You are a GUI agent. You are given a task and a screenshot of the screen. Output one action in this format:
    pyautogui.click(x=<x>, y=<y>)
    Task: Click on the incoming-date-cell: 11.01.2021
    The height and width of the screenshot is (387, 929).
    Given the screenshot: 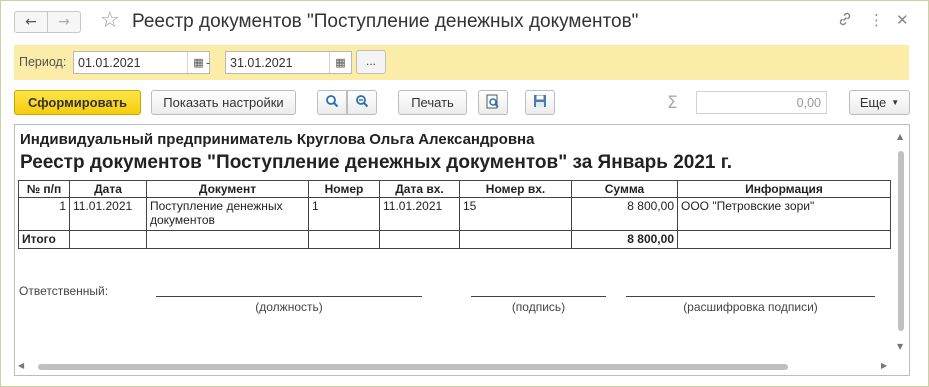 What is the action you would take?
    pyautogui.click(x=419, y=214)
    